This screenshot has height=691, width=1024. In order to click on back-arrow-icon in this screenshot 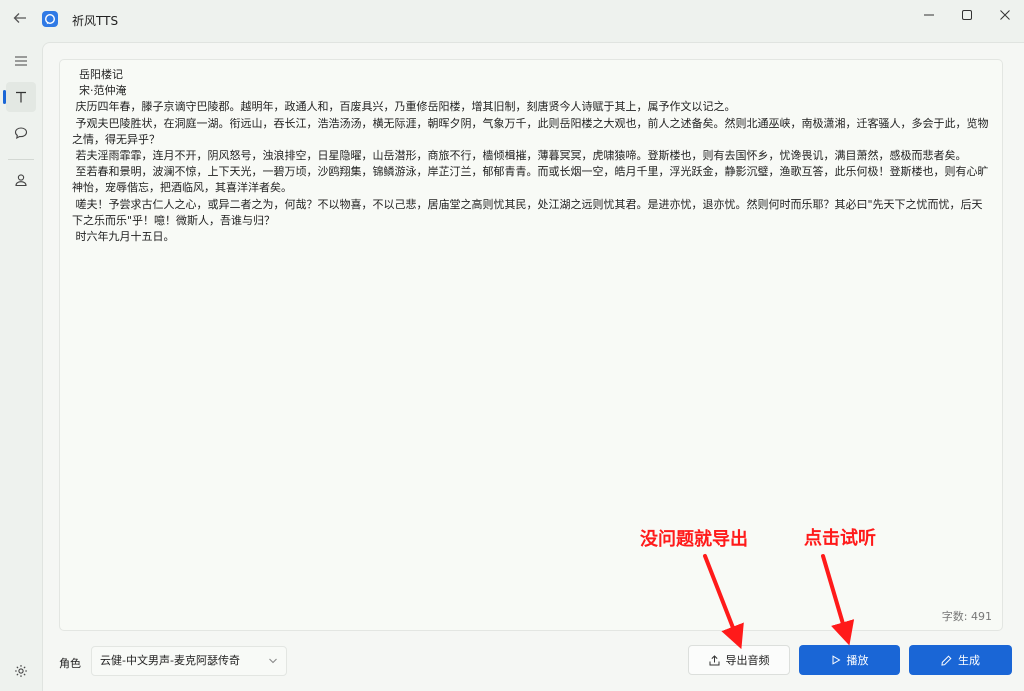, I will do `click(20, 20)`.